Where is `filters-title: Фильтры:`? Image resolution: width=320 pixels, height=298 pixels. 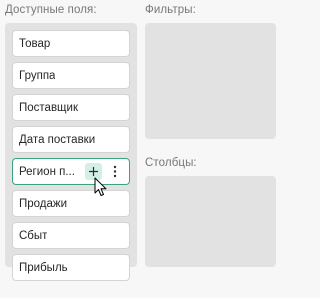 filters-title: Фильтры: is located at coordinates (170, 10).